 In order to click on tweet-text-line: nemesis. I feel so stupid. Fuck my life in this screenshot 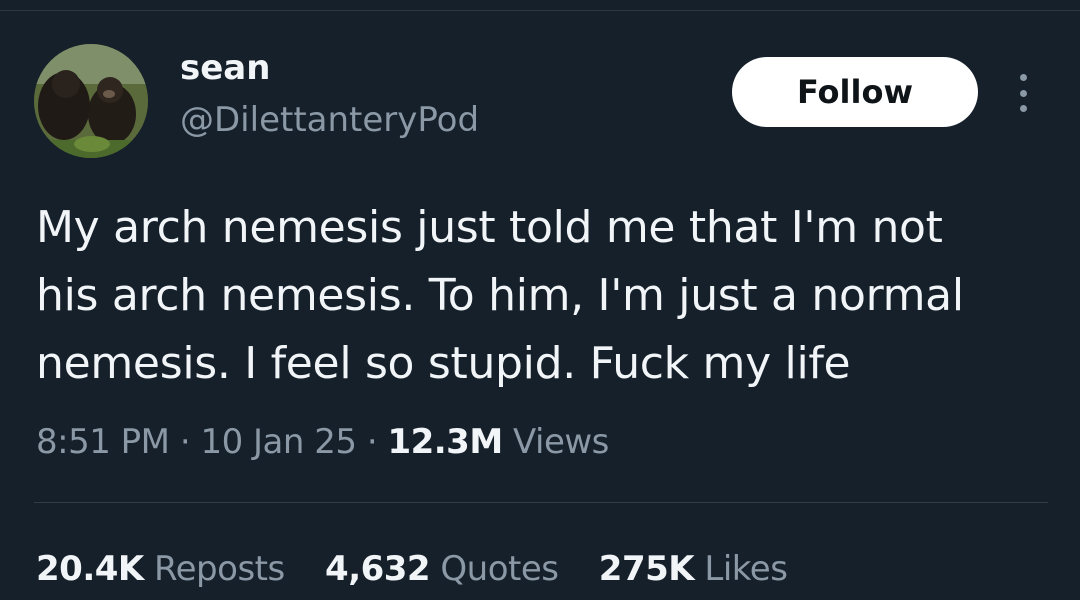, I will do `click(443, 363)`.